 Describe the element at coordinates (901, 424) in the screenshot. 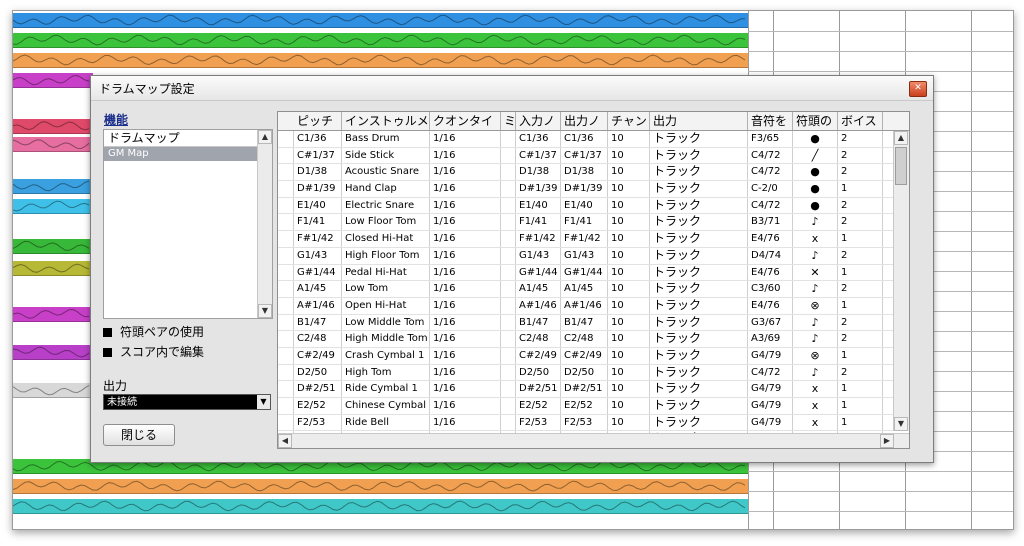

I see `chevron-down-icon: ▼` at that location.